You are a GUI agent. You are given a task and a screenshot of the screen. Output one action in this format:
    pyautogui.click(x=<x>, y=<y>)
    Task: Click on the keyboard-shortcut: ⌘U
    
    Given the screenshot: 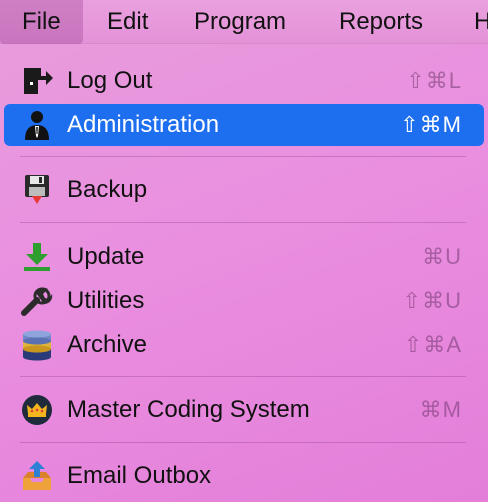 What is the action you would take?
    pyautogui.click(x=442, y=256)
    